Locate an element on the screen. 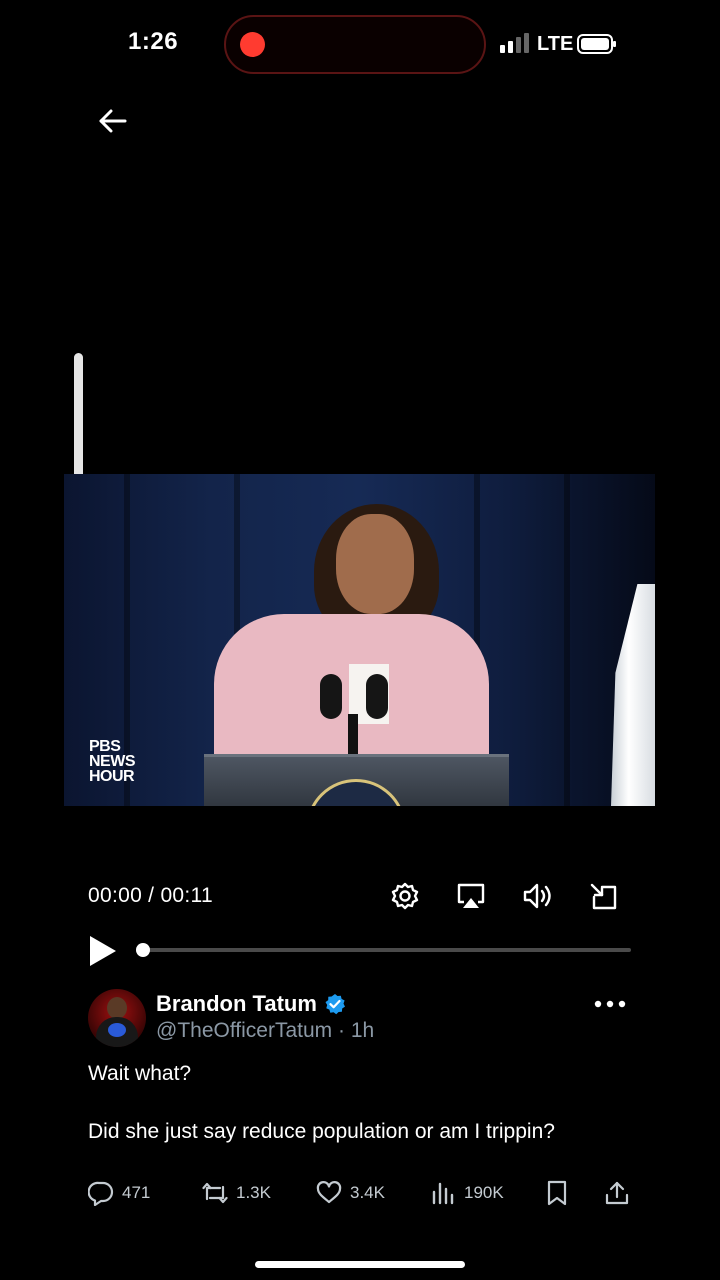 The width and height of the screenshot is (720, 1280). verified-badge-icon is located at coordinates (335, 1004).